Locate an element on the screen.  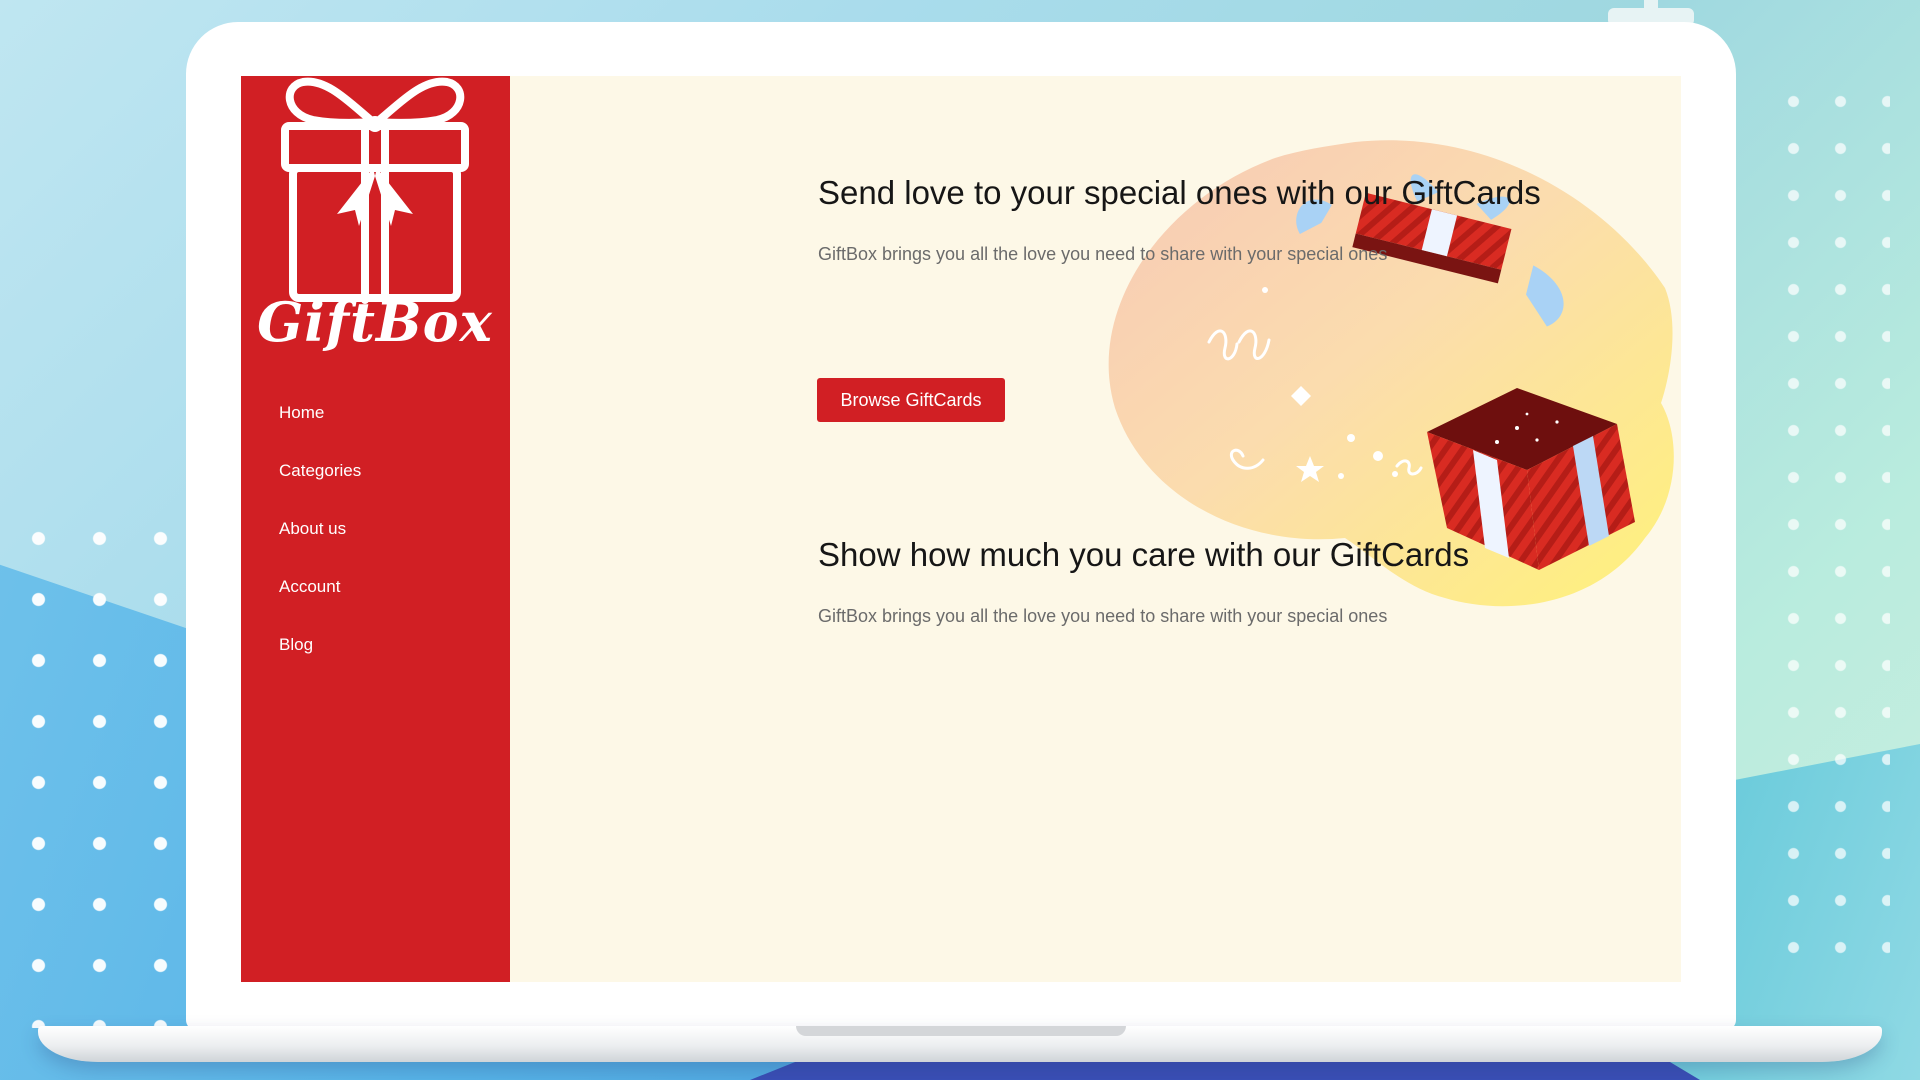
background-dots-left is located at coordinates (98, 768).